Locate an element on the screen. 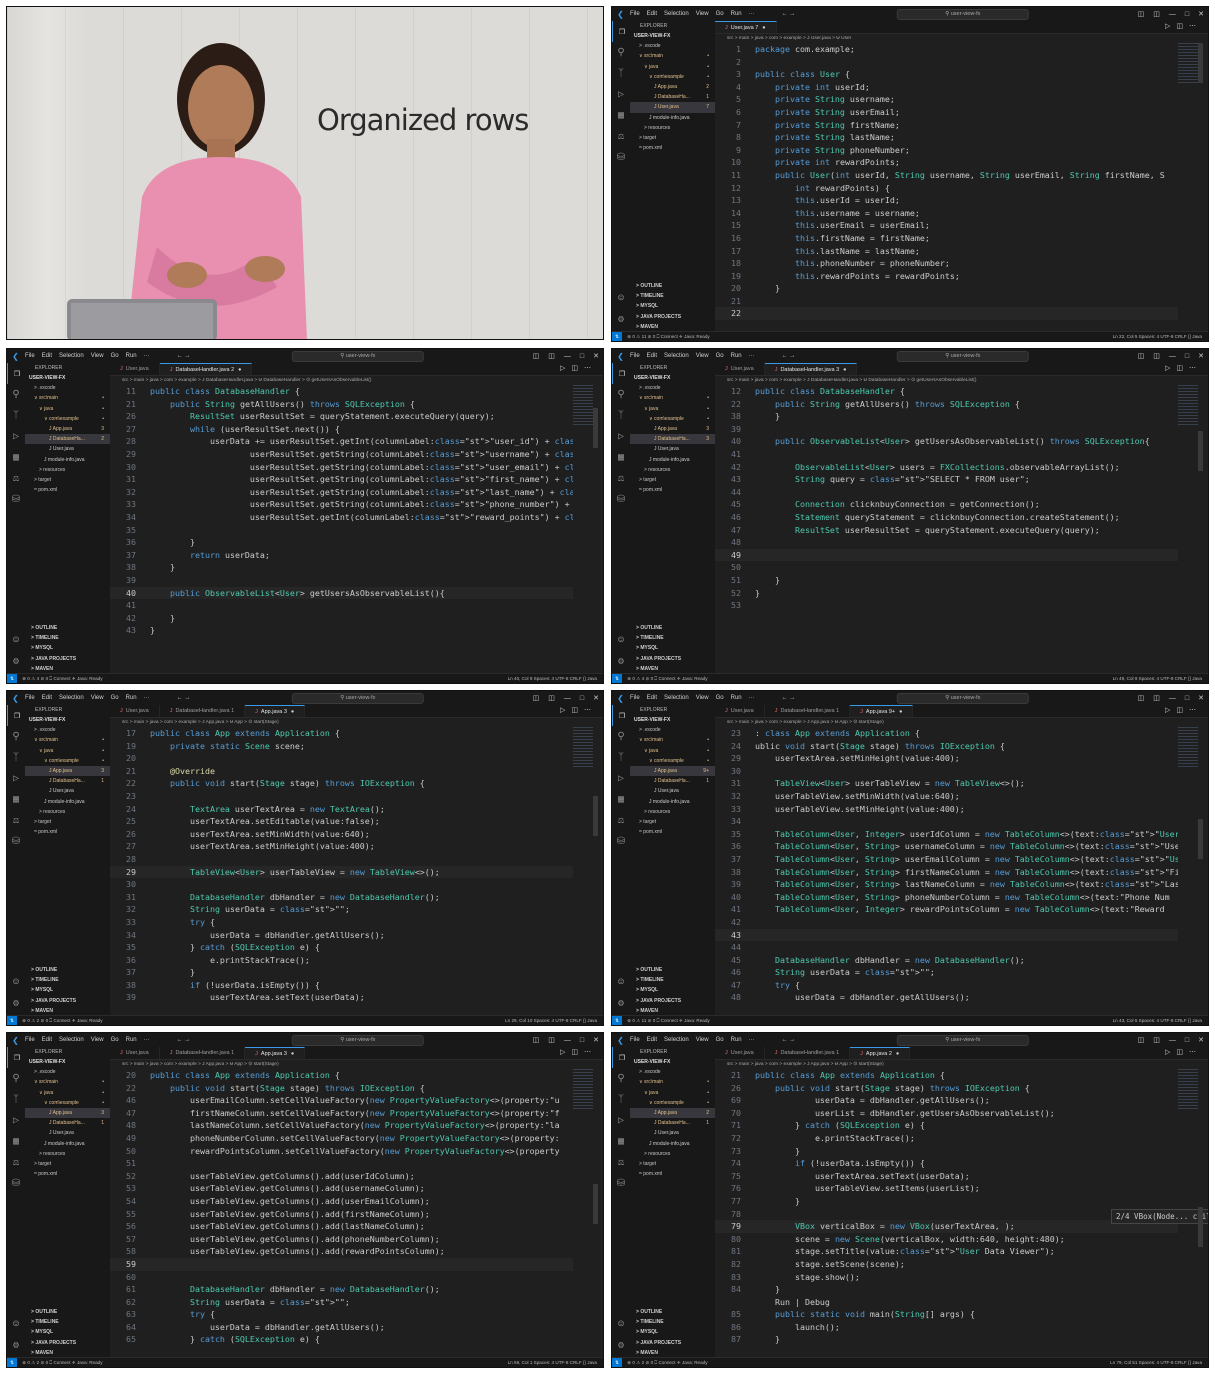 The width and height of the screenshot is (1215, 1373). editor-tab: J DatabaseHandler.java 1 is located at coordinates (203, 711).